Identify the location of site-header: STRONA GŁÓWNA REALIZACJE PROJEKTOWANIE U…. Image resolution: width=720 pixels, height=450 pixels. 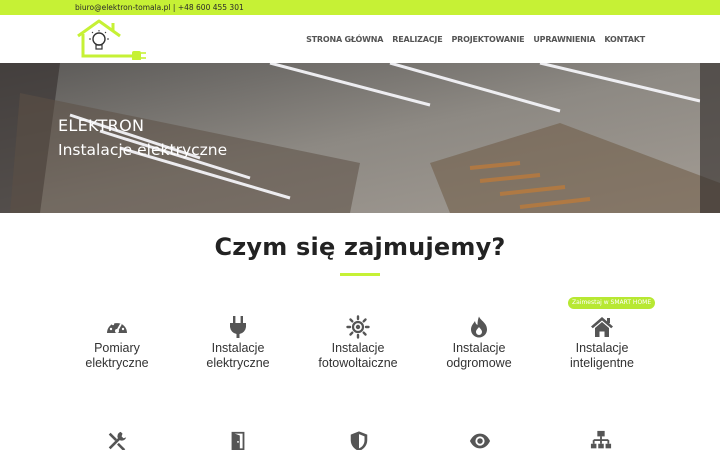
(360, 39).